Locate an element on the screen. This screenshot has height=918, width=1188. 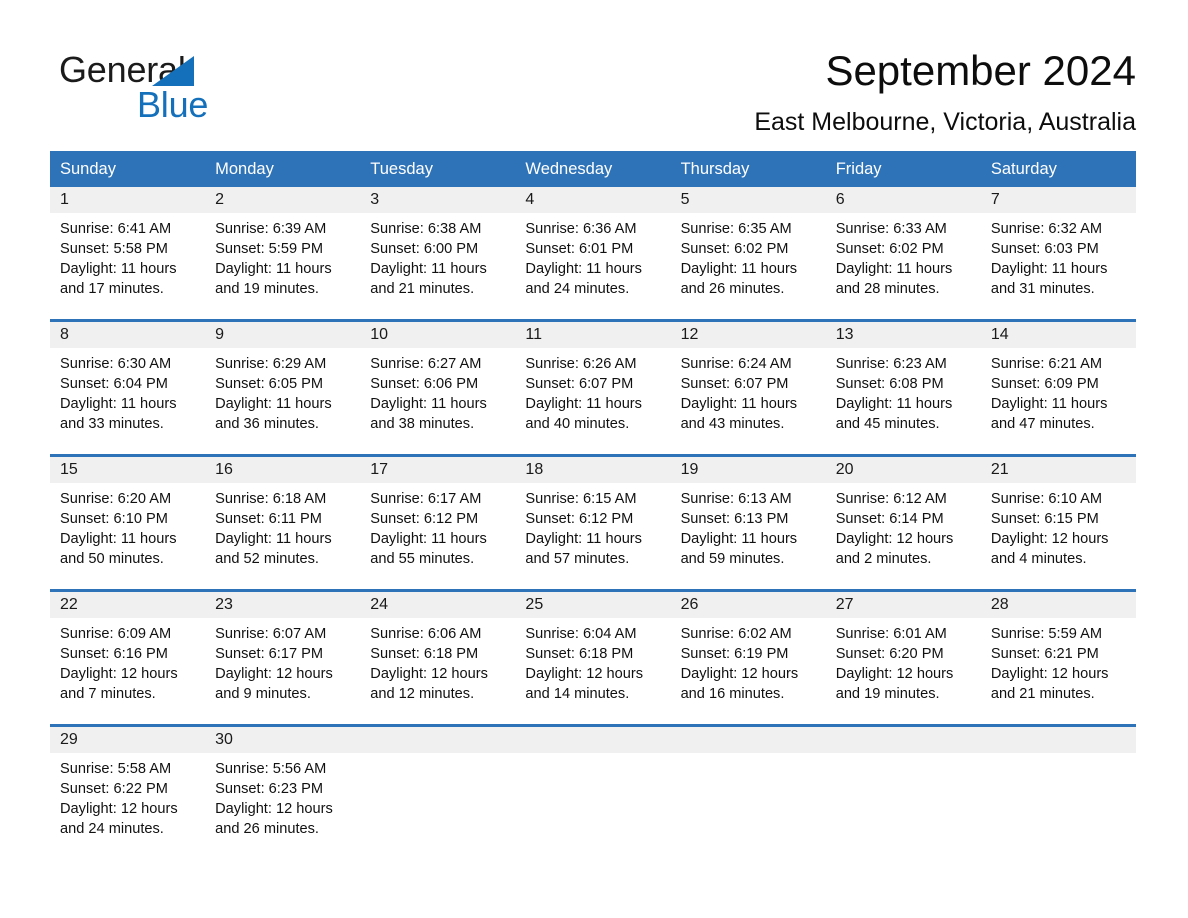
daylight-text: Daylight: 12 hours and 7 minutes. is located at coordinates (119, 684).